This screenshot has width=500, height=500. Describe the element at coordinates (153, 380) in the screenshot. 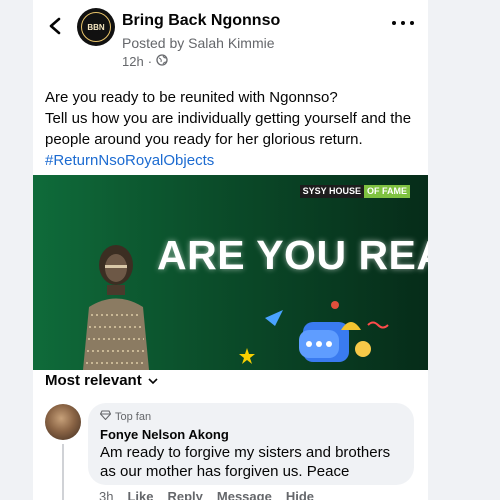

I see `chevron-down-icon` at that location.